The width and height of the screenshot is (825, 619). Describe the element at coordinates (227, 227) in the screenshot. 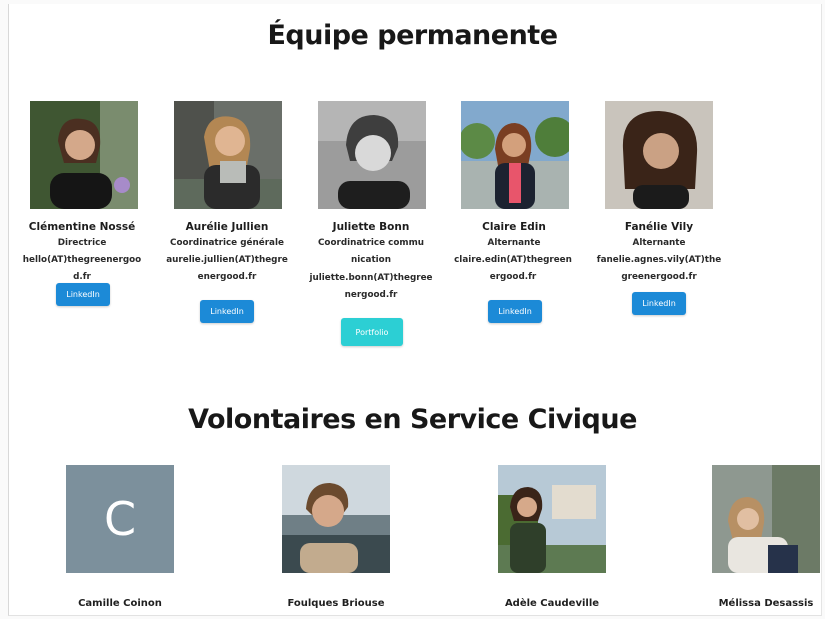

I see `member-name: Aurélie Jullien` at that location.